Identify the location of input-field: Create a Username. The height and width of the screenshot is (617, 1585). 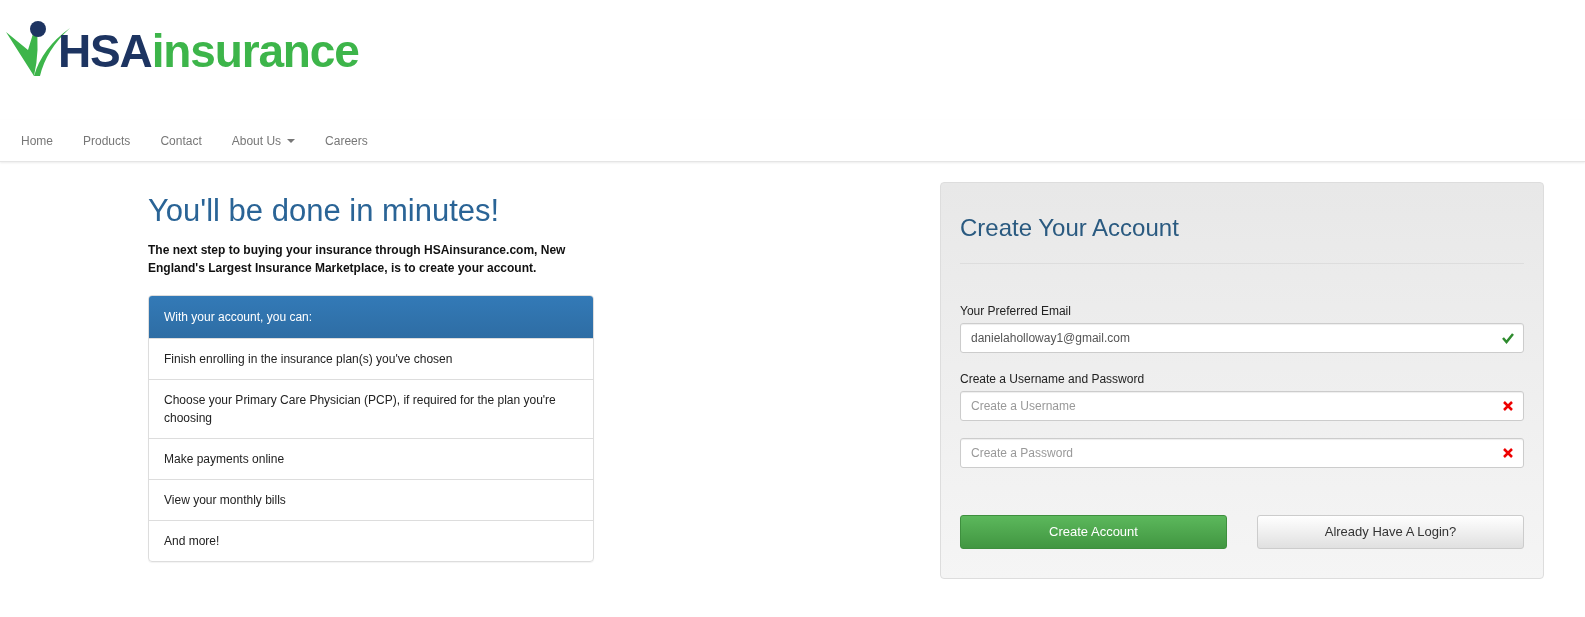
(1242, 406).